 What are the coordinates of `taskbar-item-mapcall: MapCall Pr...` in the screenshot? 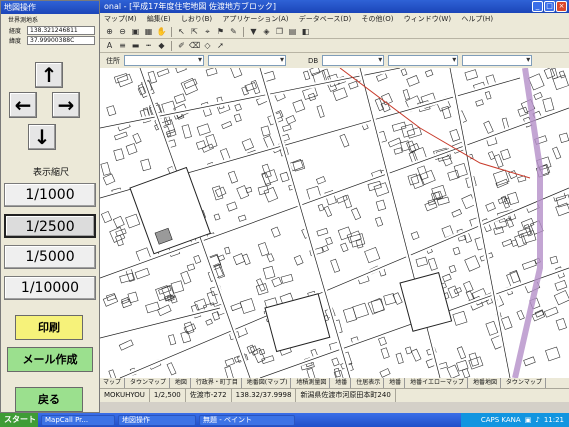 It's located at (78, 420).